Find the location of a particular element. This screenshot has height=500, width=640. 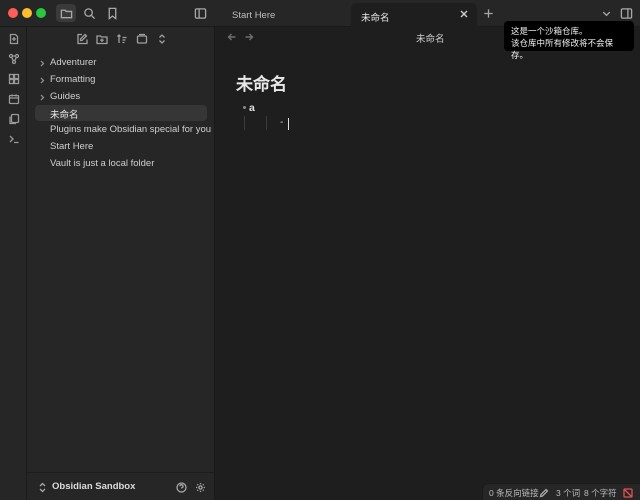

sidebar-item-label: Vault is just a local folder is located at coordinates (102, 163).